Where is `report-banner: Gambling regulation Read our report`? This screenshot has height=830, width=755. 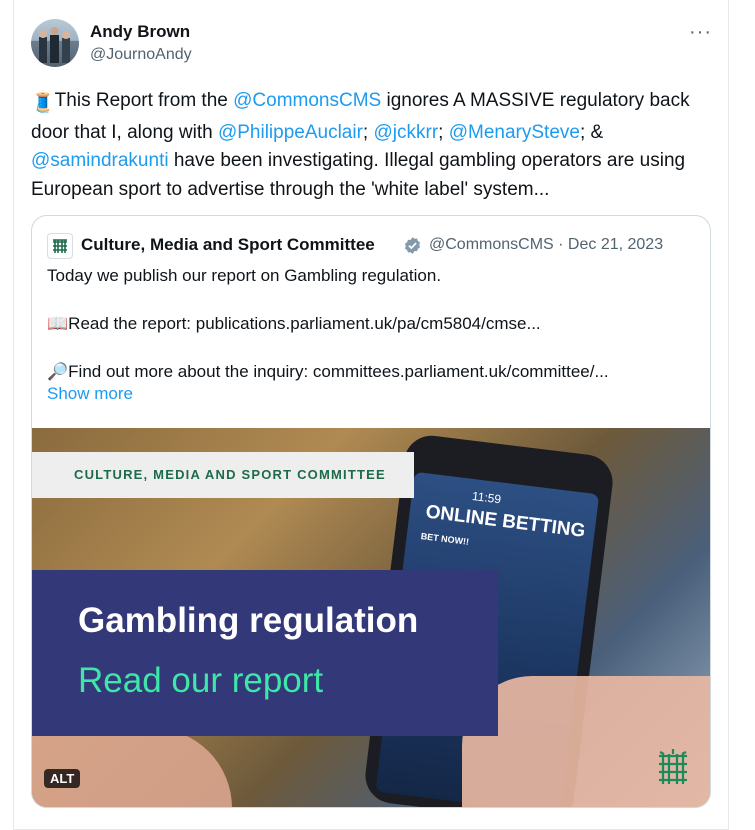
report-banner: Gambling regulation Read our report is located at coordinates (265, 653).